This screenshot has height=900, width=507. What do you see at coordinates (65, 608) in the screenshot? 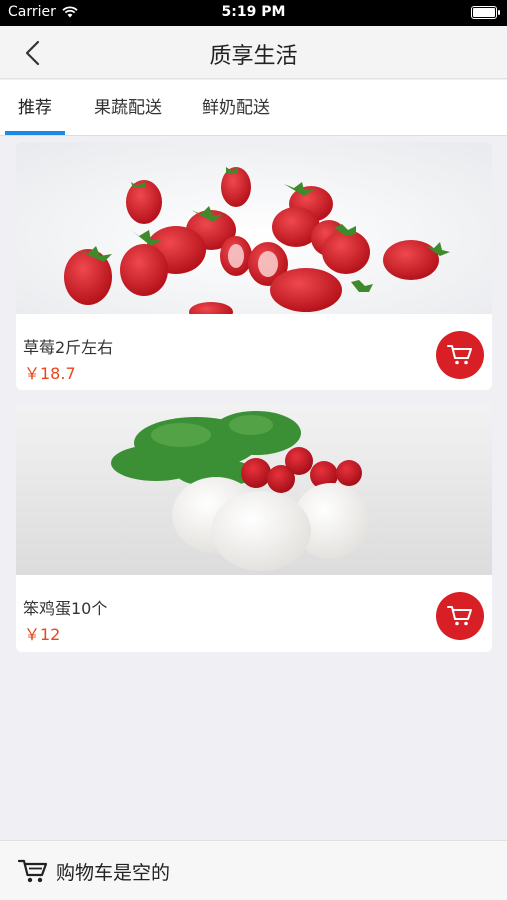
I see `product-name: 笨鸡蛋10个` at bounding box center [65, 608].